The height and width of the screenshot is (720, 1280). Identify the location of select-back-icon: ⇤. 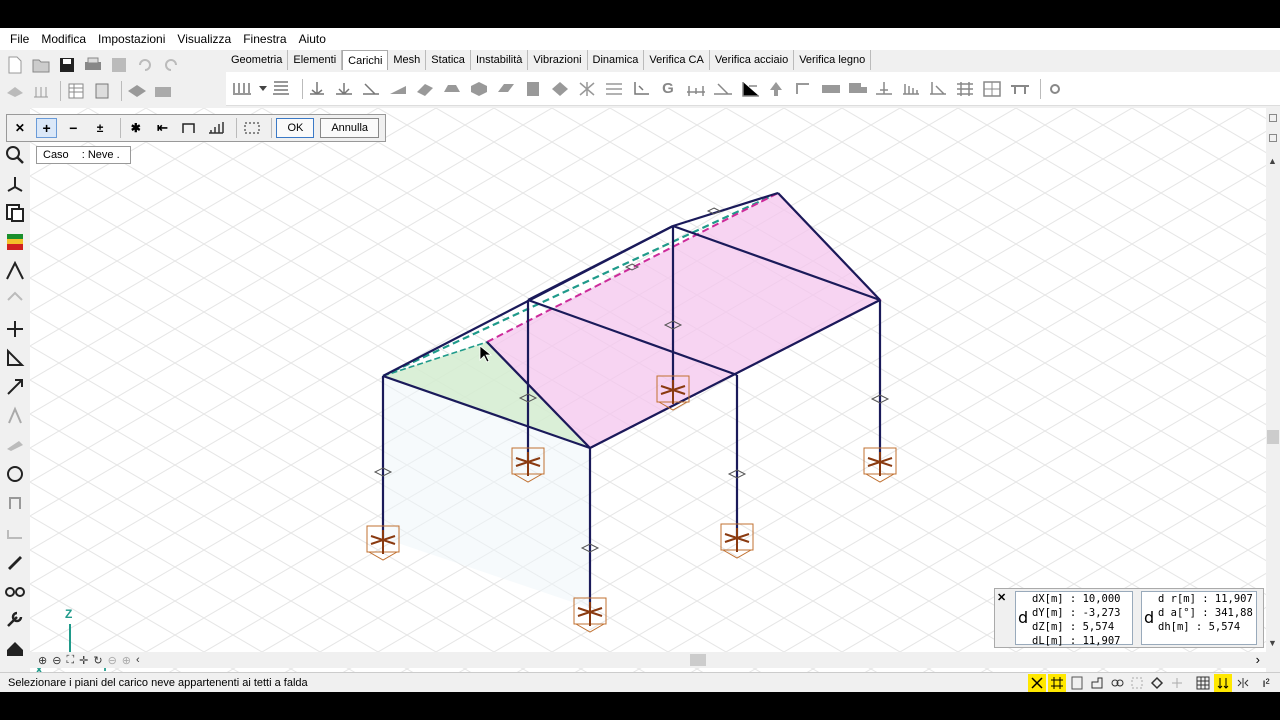
(163, 128).